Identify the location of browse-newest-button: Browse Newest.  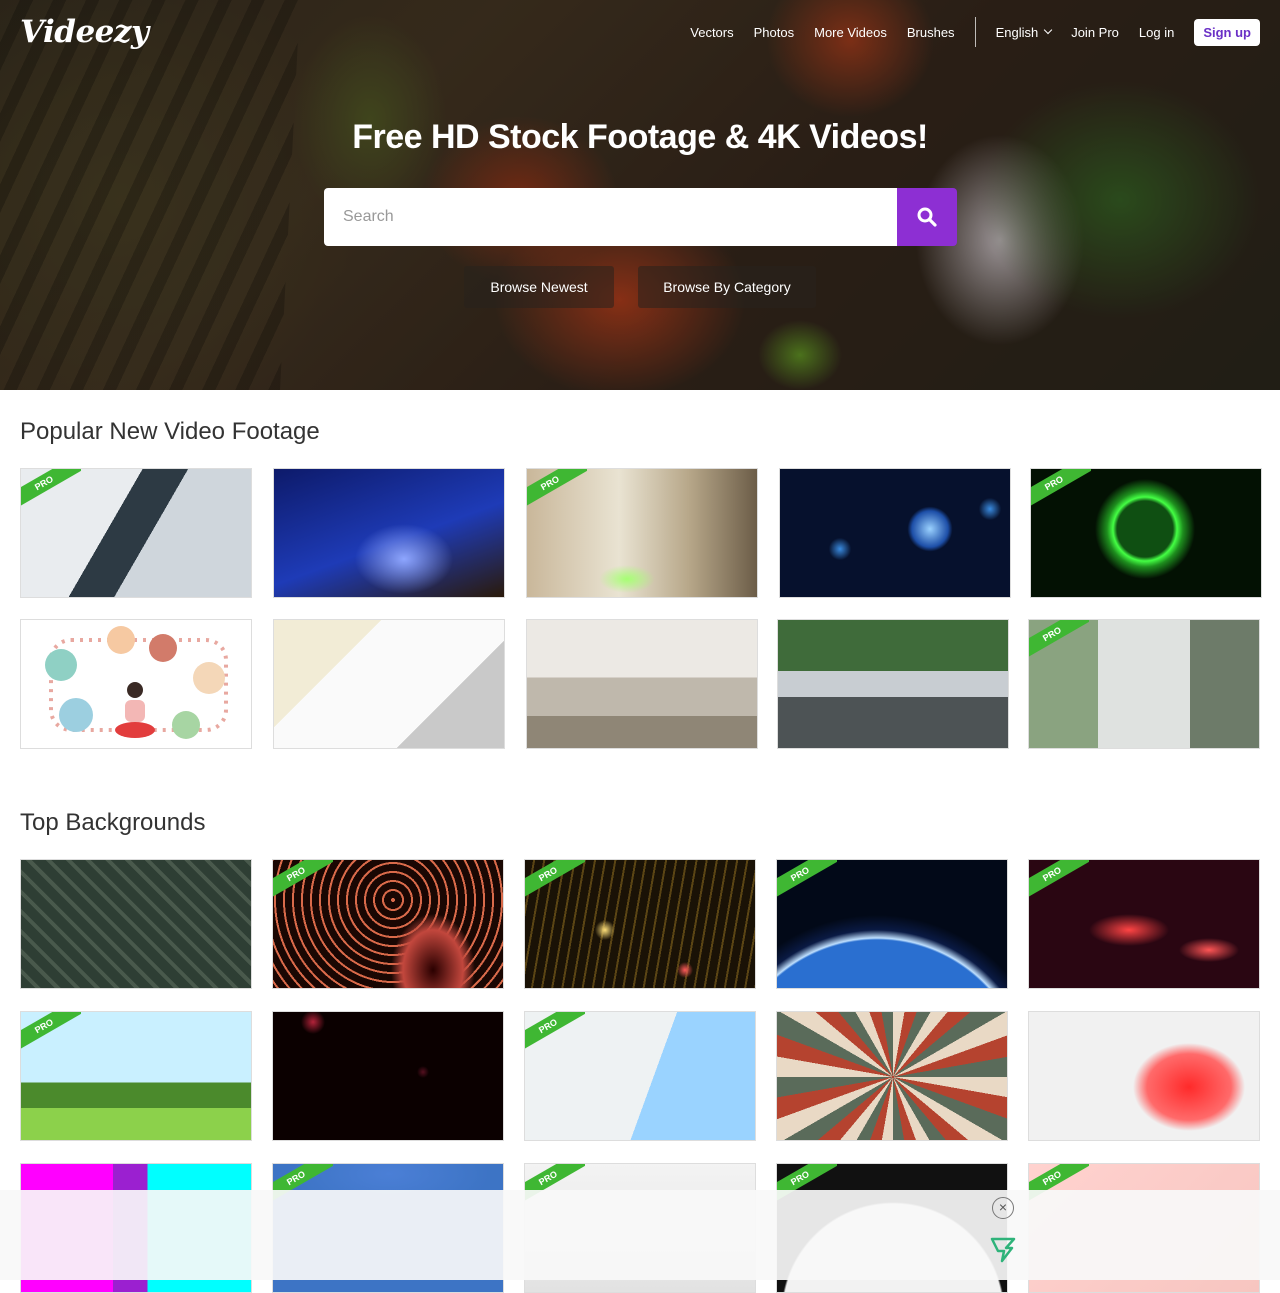
(539, 287).